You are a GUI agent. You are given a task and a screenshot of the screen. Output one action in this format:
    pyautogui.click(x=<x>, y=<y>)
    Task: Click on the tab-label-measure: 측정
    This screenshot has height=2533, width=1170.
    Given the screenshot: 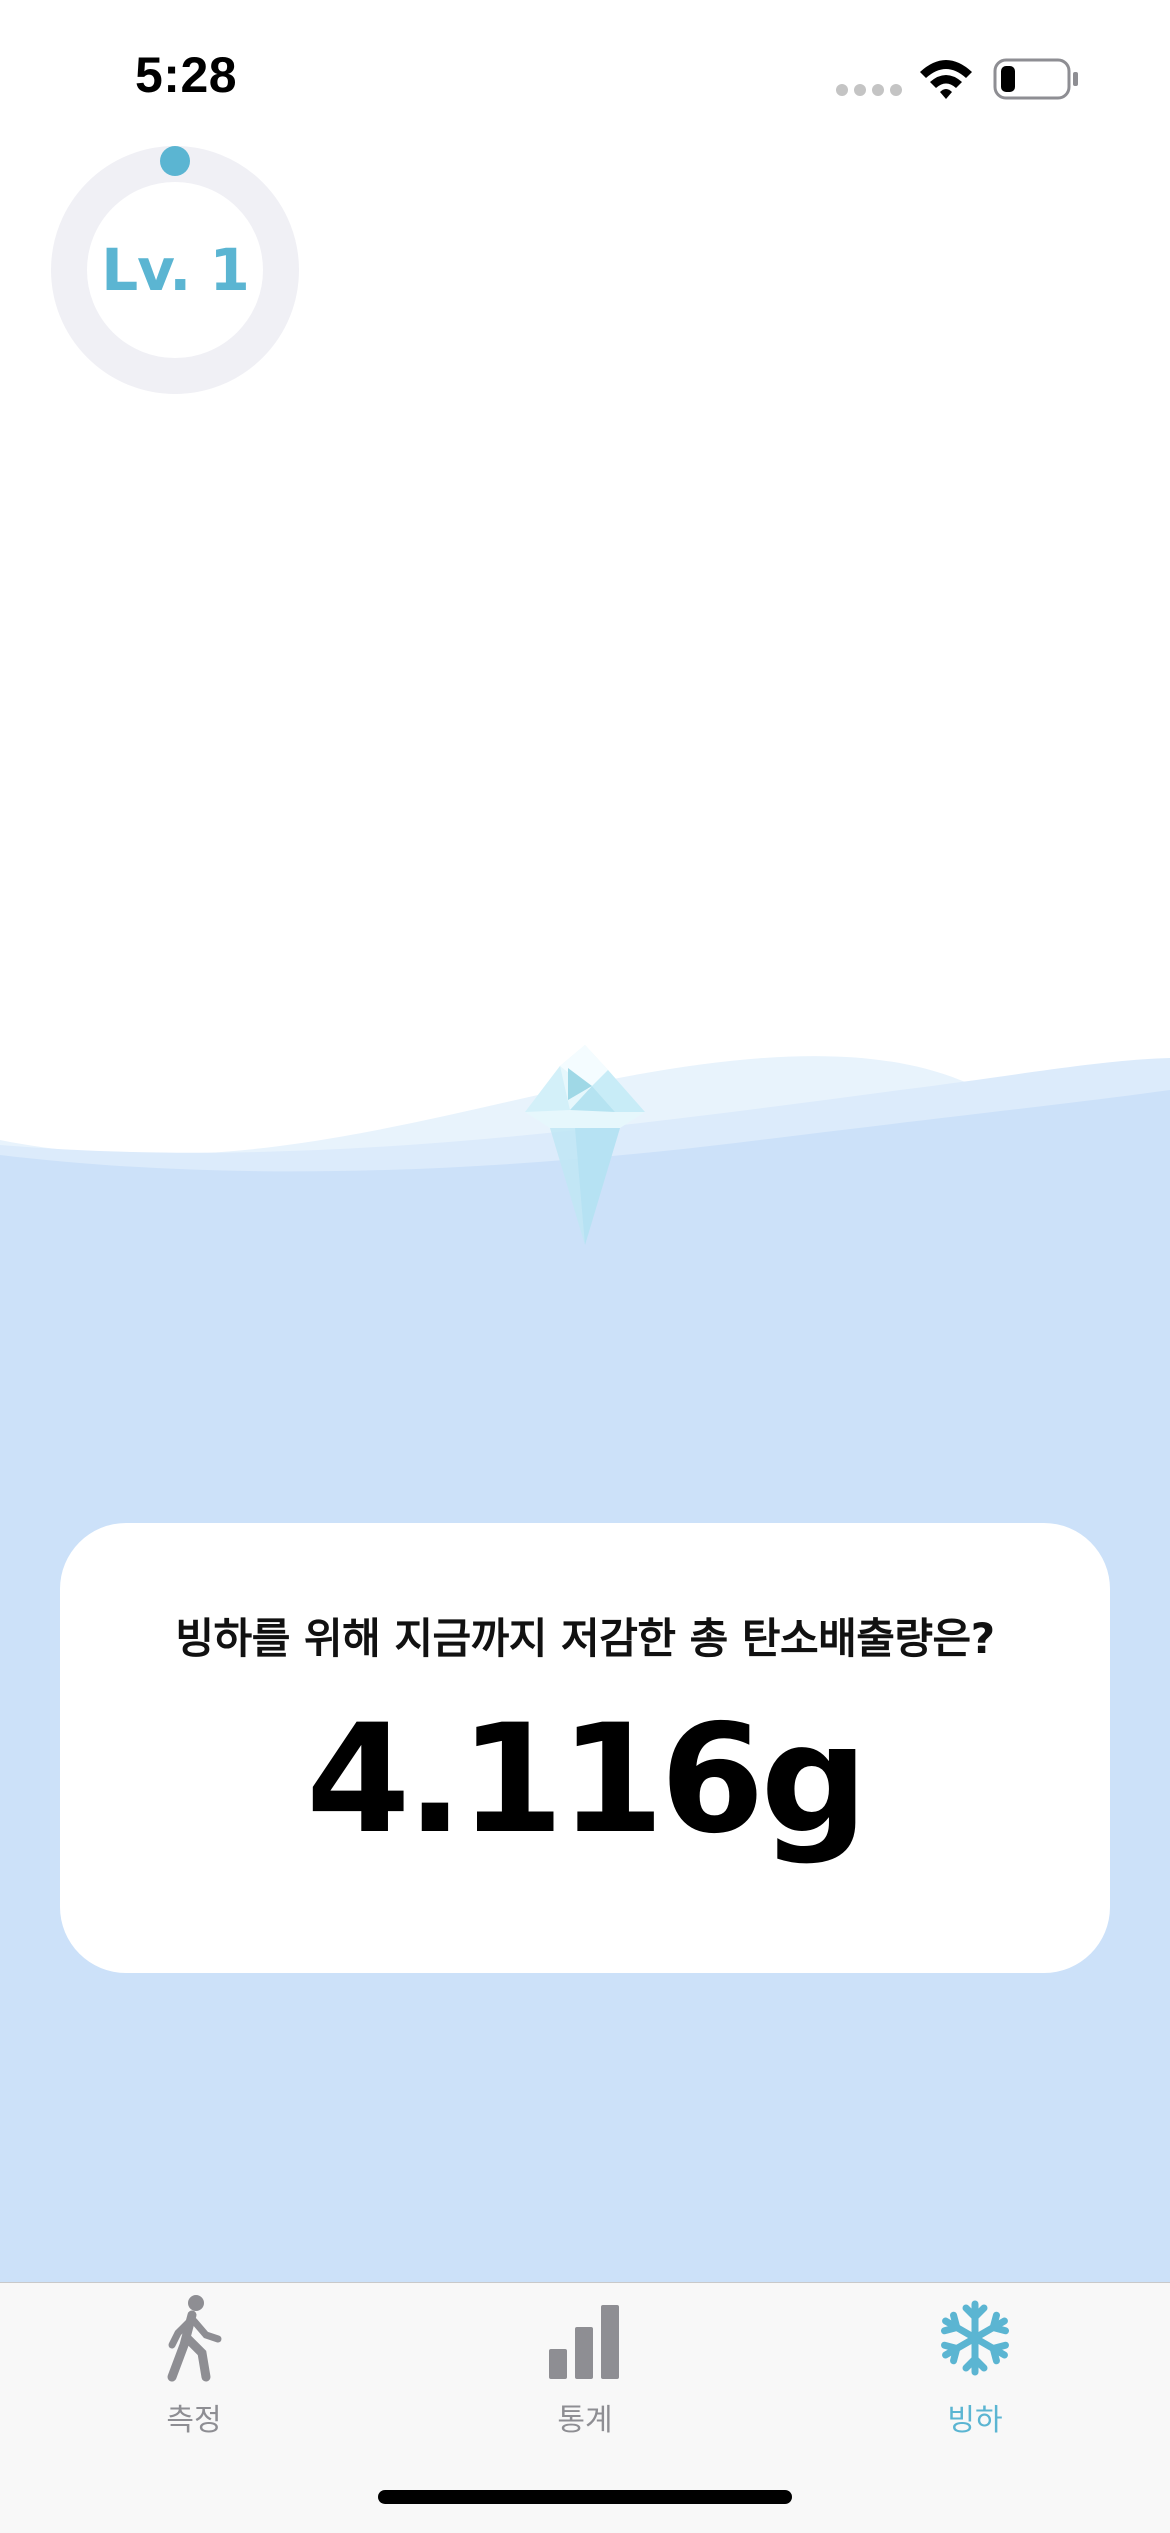 What is the action you would take?
    pyautogui.click(x=194, y=2420)
    